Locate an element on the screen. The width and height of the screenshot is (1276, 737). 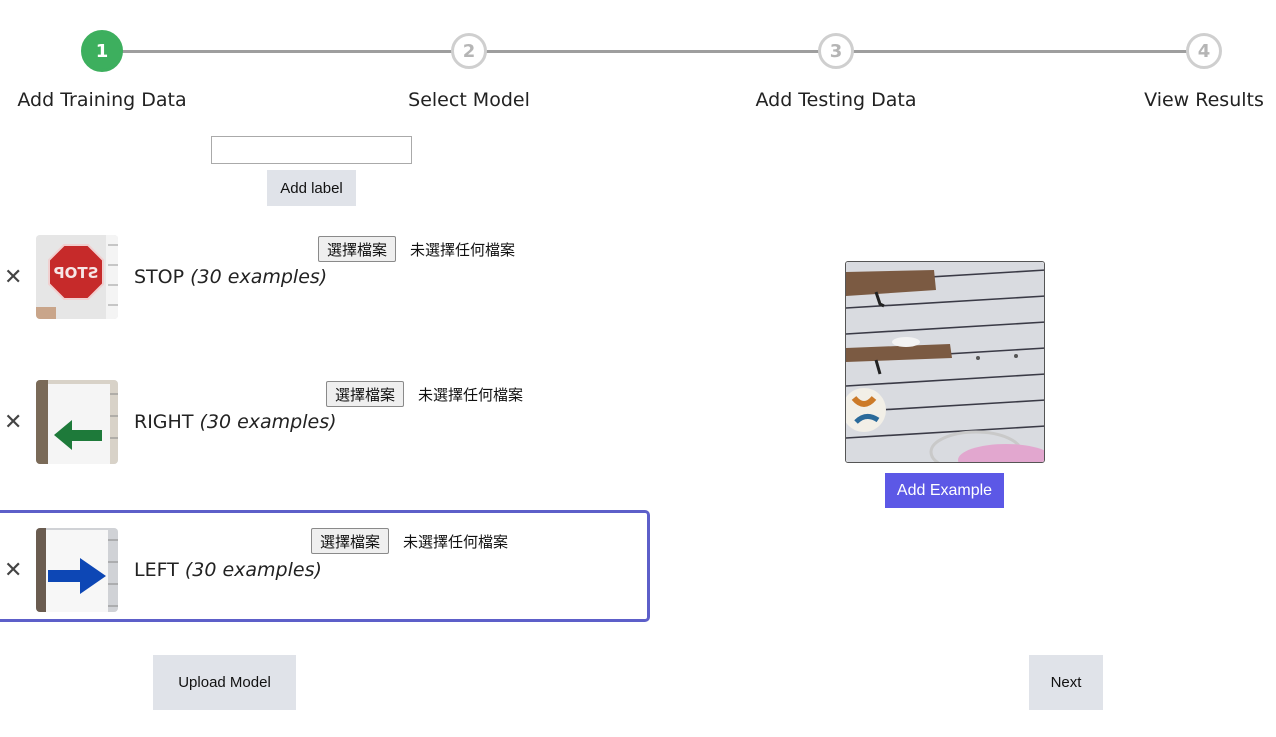
add-example-button: Add Example is located at coordinates (944, 490).